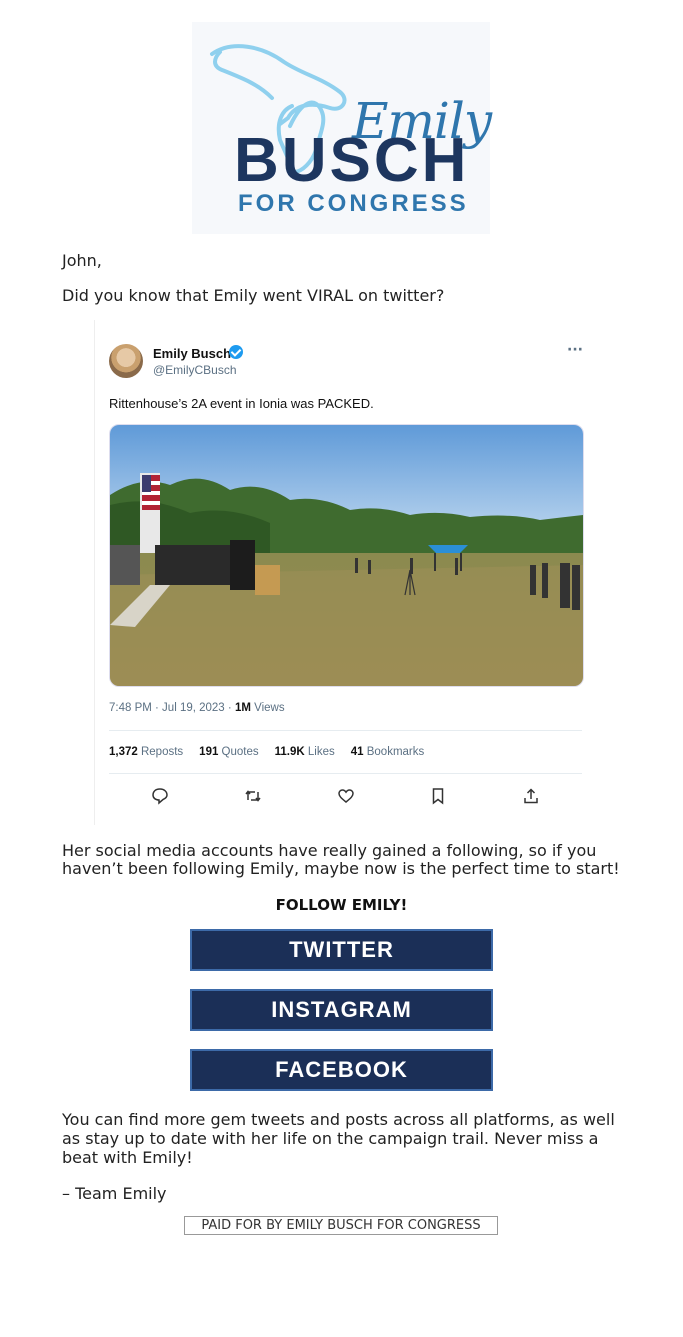 The width and height of the screenshot is (683, 1337). I want to click on more-options-icon: ···, so click(575, 350).